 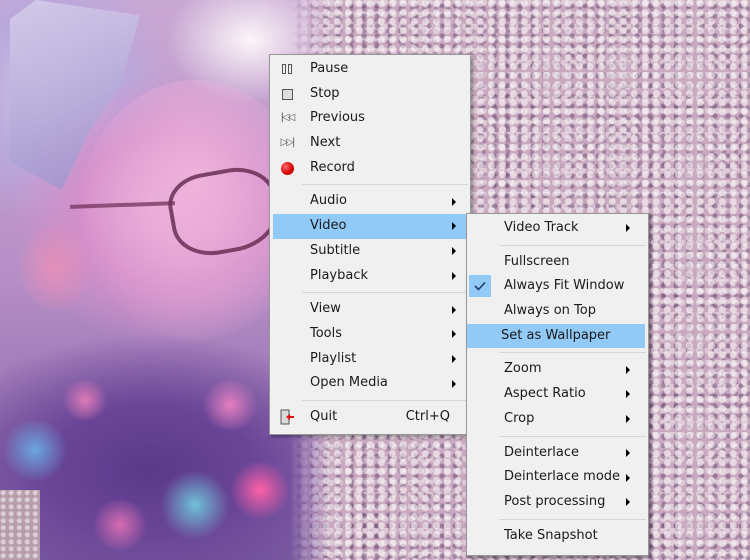 What do you see at coordinates (370, 226) in the screenshot?
I see `menu-item-video: Video` at bounding box center [370, 226].